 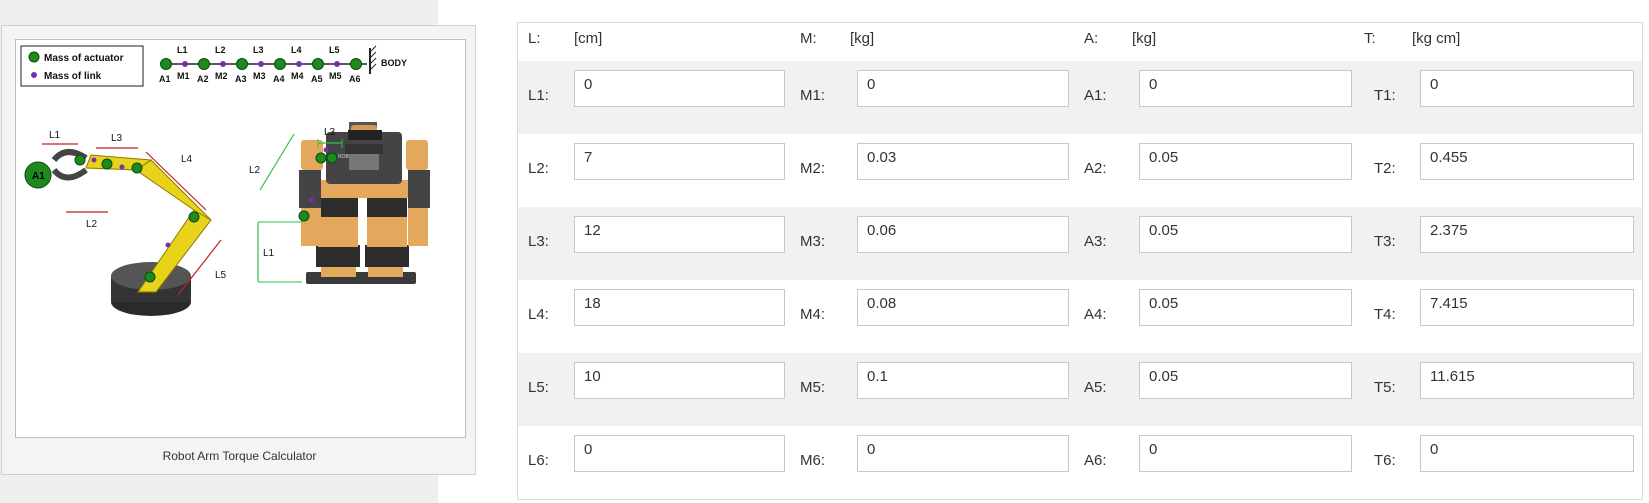 What do you see at coordinates (1385, 387) in the screenshot?
I see `row-label-t5: T5:` at bounding box center [1385, 387].